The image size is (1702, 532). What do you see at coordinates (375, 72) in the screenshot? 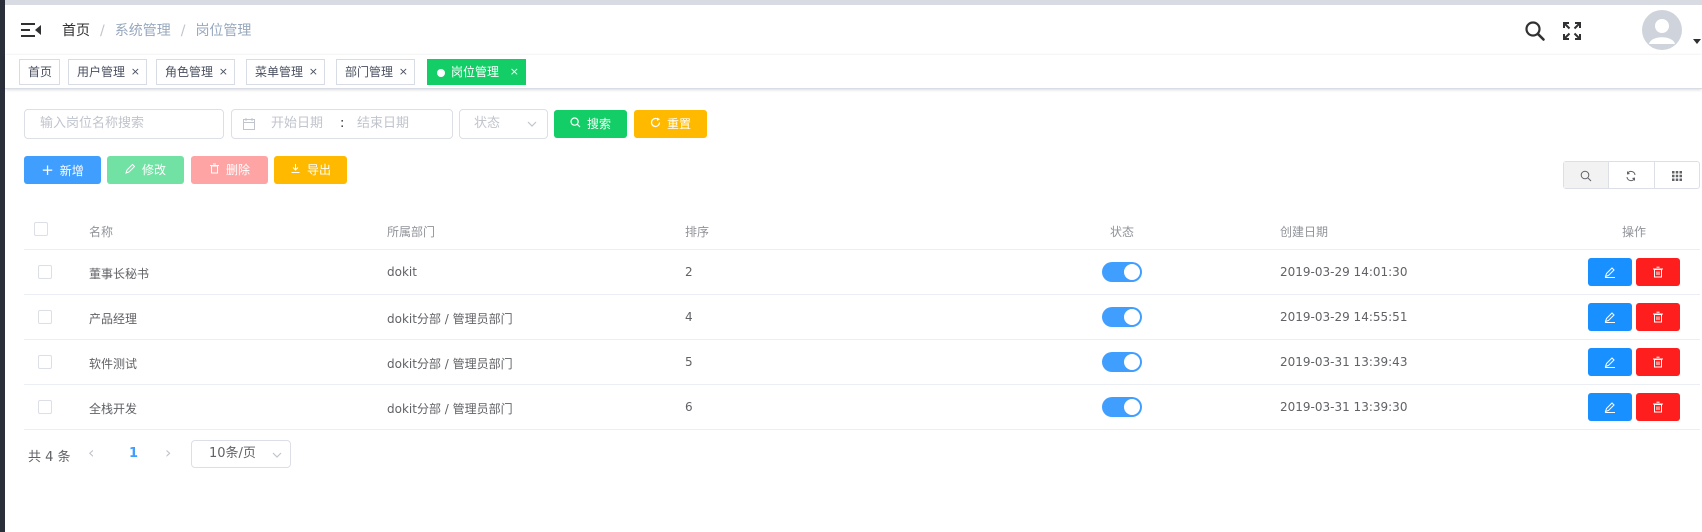
I see `tag-dept-management: 部门管理 ×` at bounding box center [375, 72].